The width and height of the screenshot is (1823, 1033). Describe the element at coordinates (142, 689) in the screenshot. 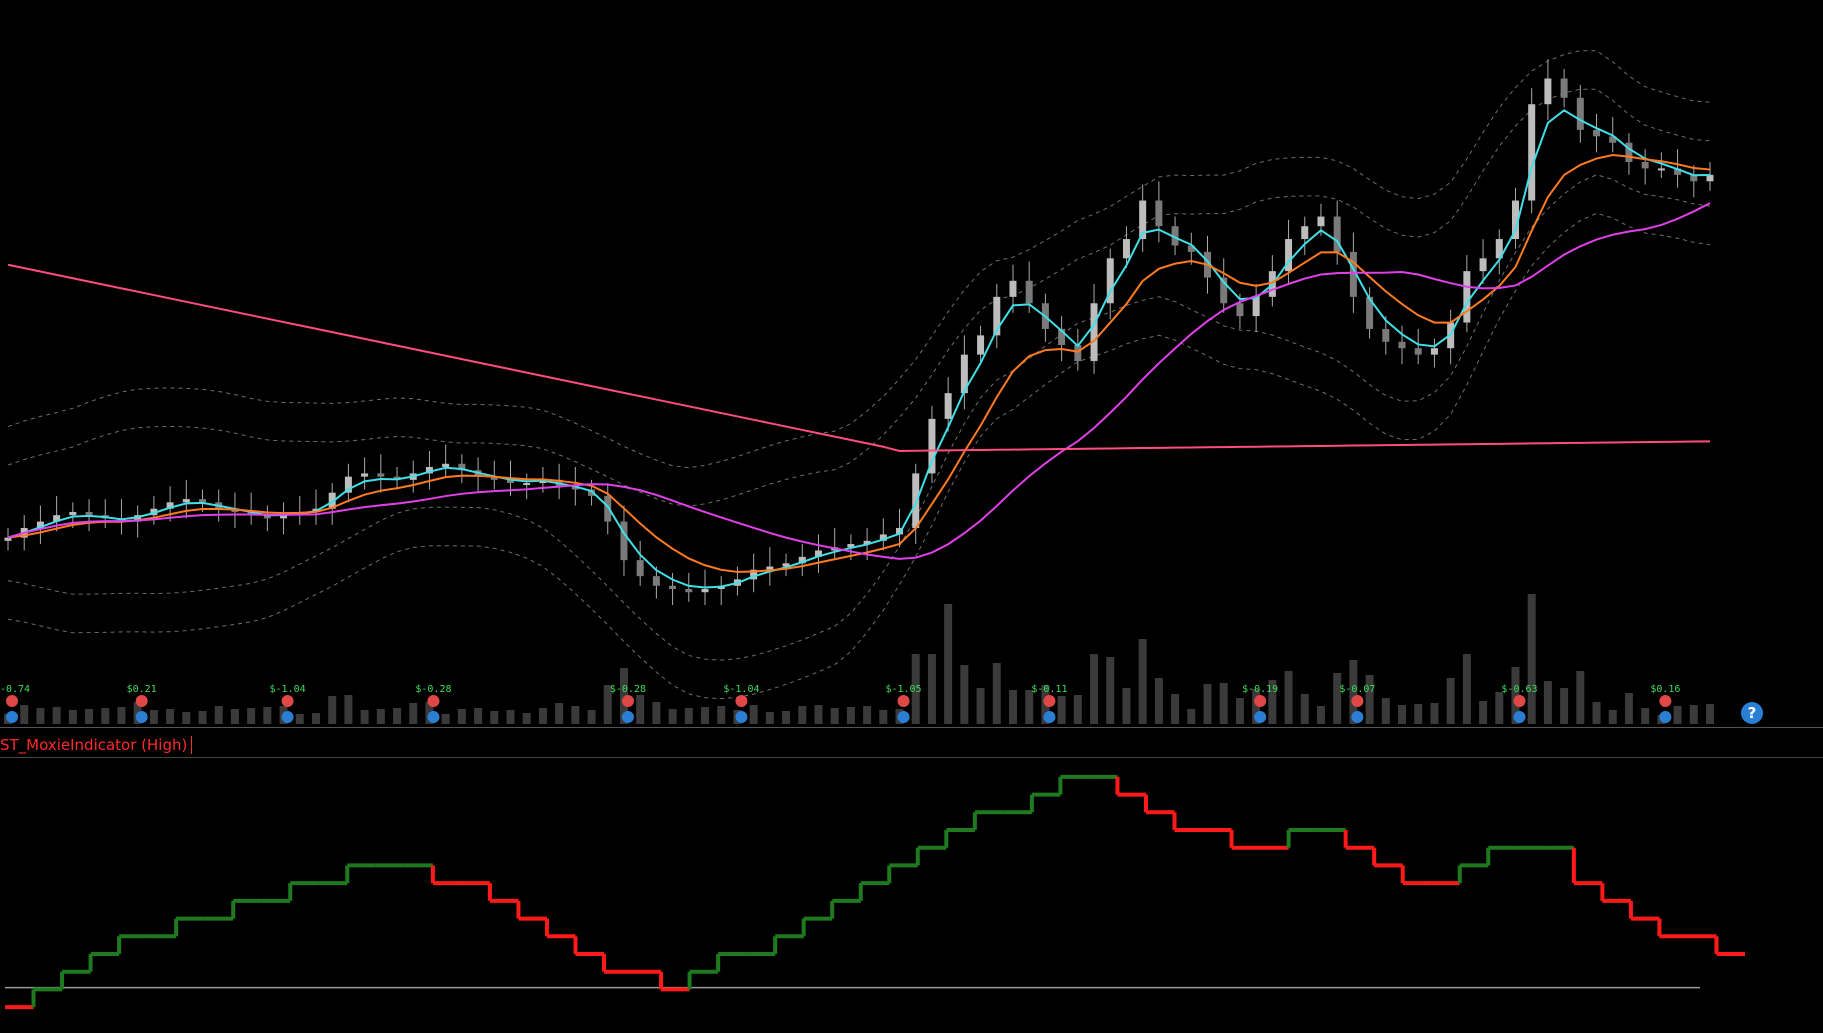

I see `earnings-label: $0.21` at that location.